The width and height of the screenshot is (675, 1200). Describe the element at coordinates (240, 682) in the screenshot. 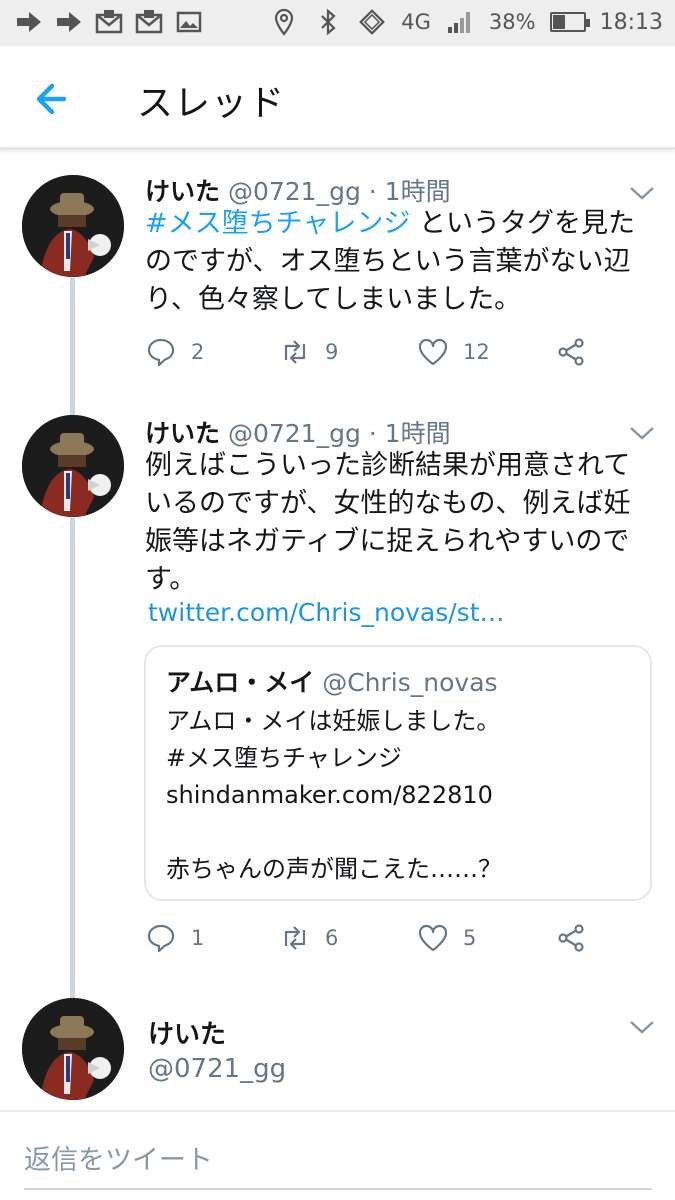

I see `quoted-author-name: アムロ・メイ` at that location.